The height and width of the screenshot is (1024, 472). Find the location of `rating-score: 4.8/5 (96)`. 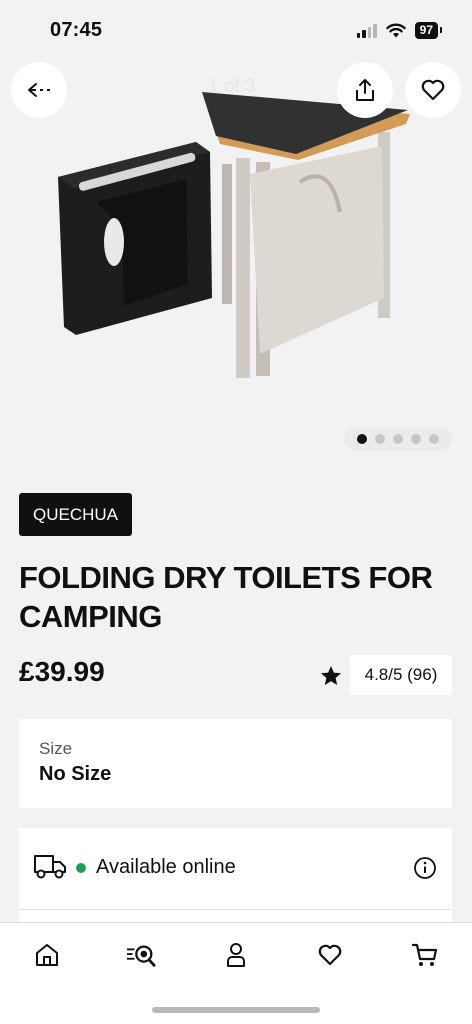

rating-score: 4.8/5 (96) is located at coordinates (401, 675).